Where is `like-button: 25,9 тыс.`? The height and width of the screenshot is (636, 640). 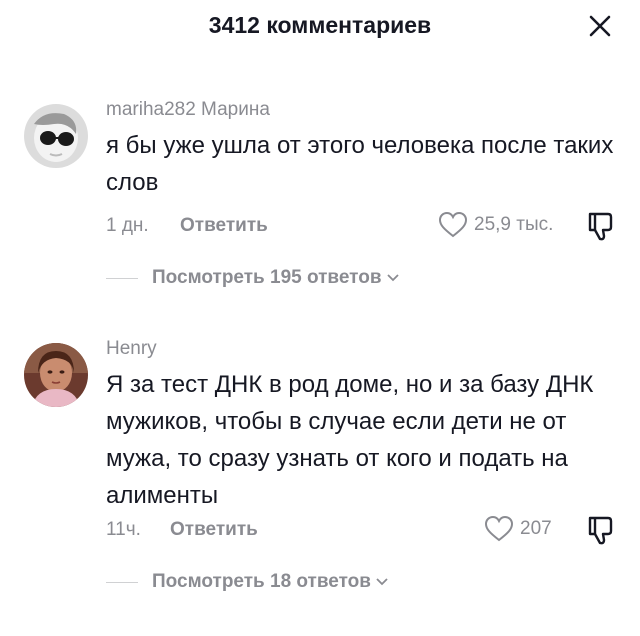
like-button: 25,9 тыс. is located at coordinates (495, 225).